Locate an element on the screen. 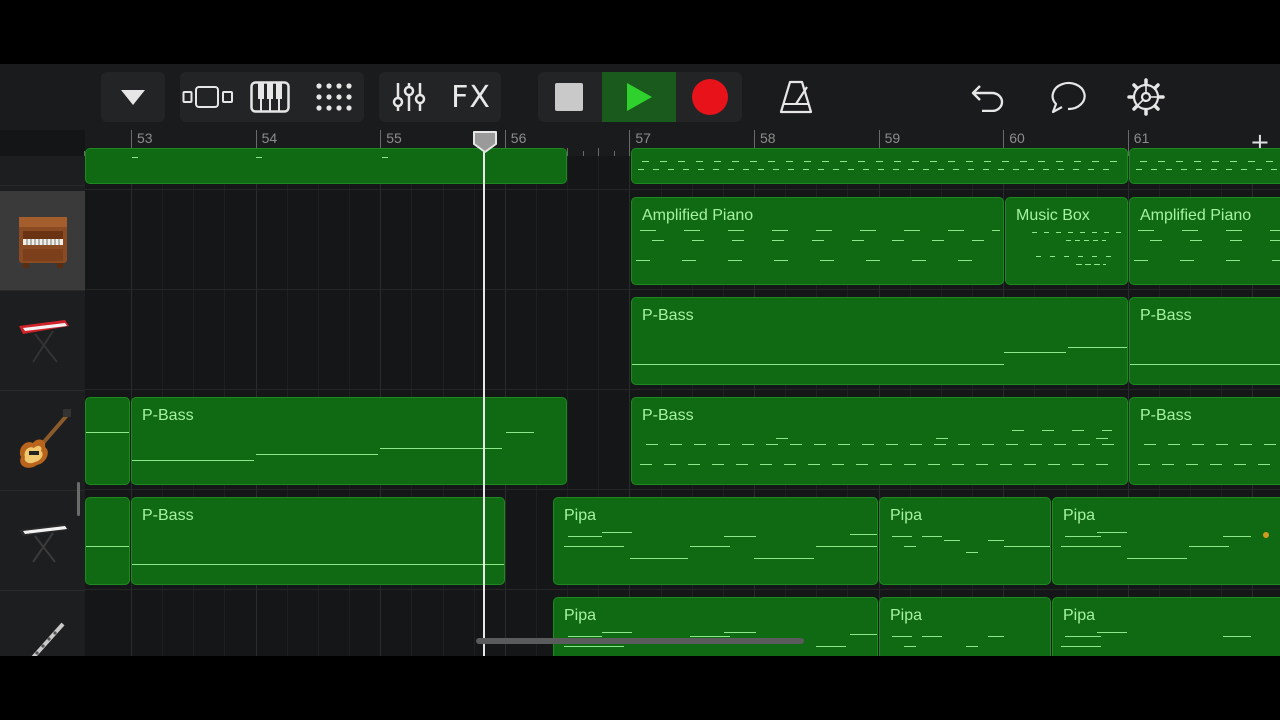  region-label: Music Box is located at coordinates (1053, 215).